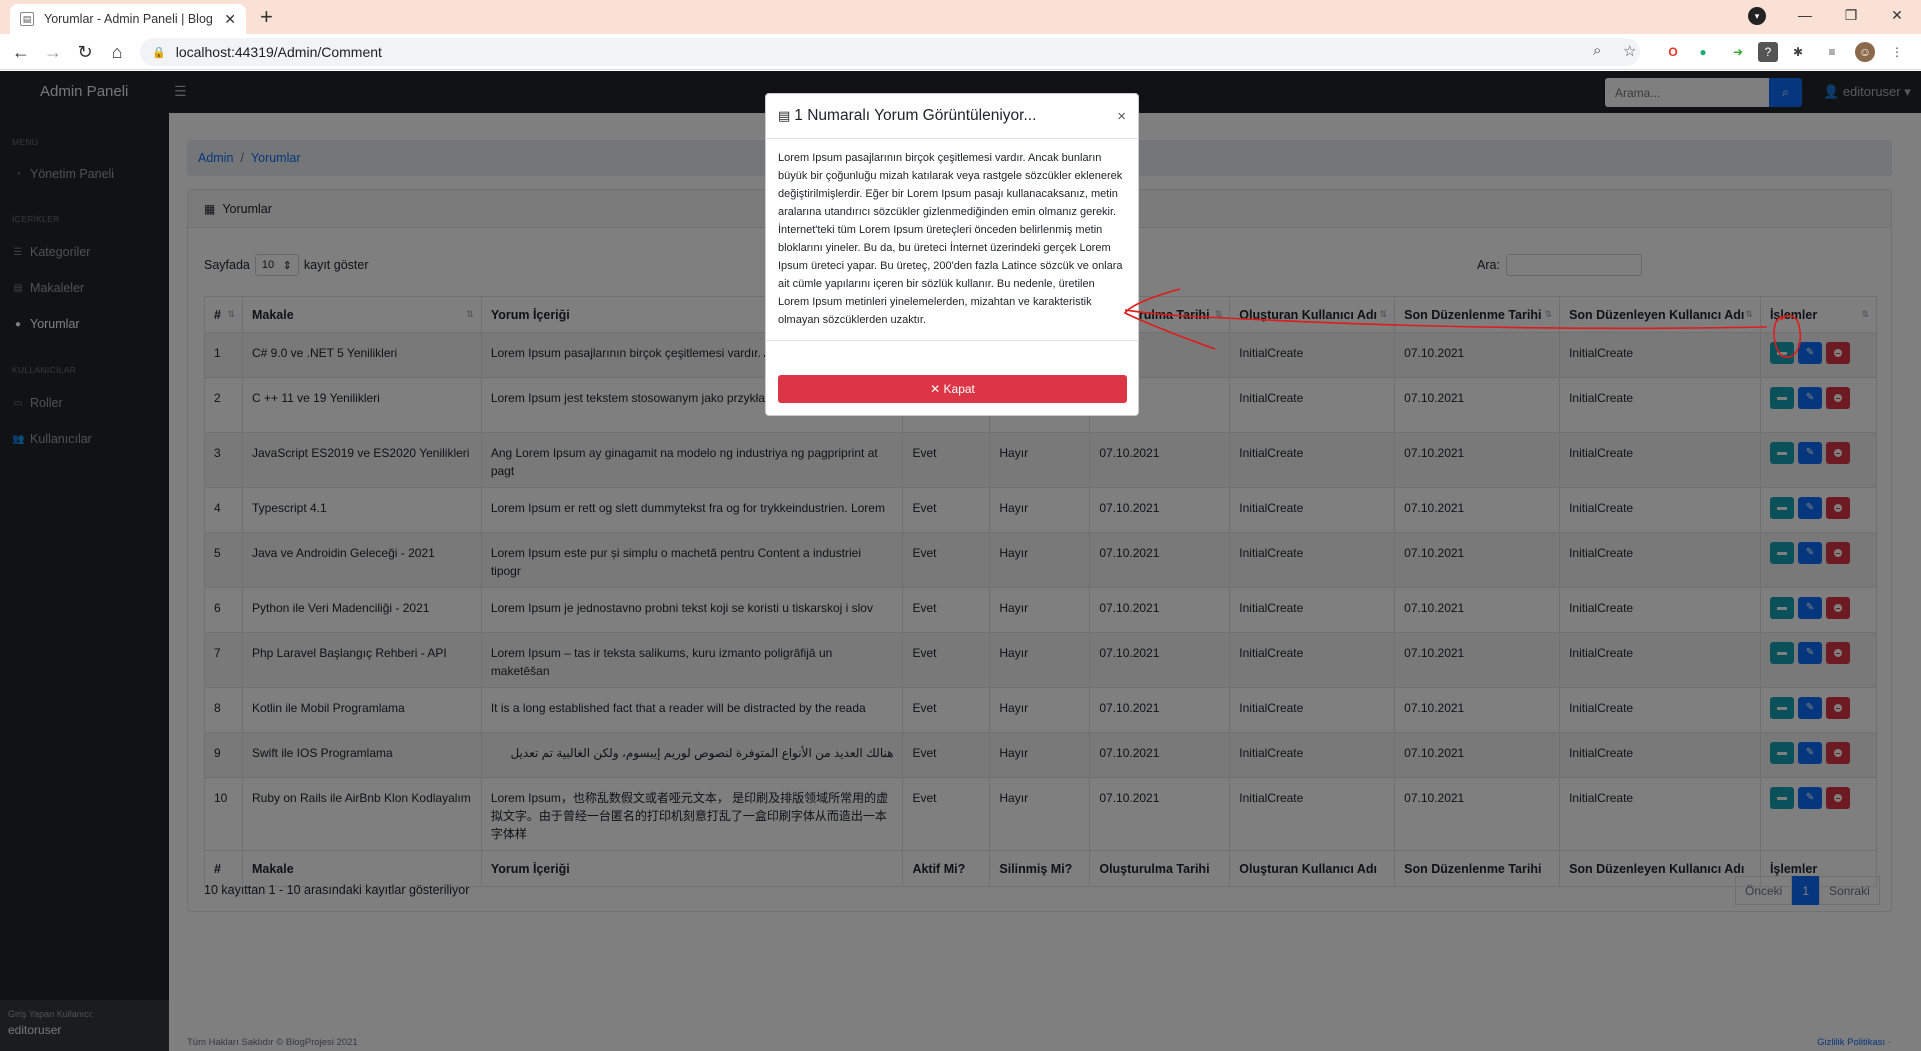 The height and width of the screenshot is (1051, 1921). What do you see at coordinates (1768, 52) in the screenshot?
I see `help-extension-icon: ?` at bounding box center [1768, 52].